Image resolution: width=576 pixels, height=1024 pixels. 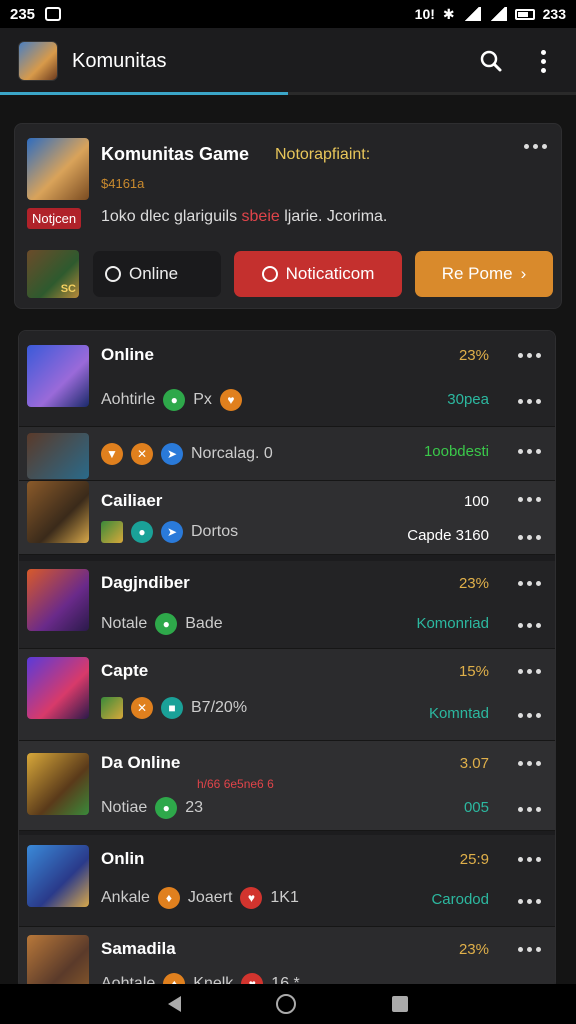 I want to click on list-item: Online 23% Aohtirle ● Px ♥ 30pea, so click(x=287, y=379).